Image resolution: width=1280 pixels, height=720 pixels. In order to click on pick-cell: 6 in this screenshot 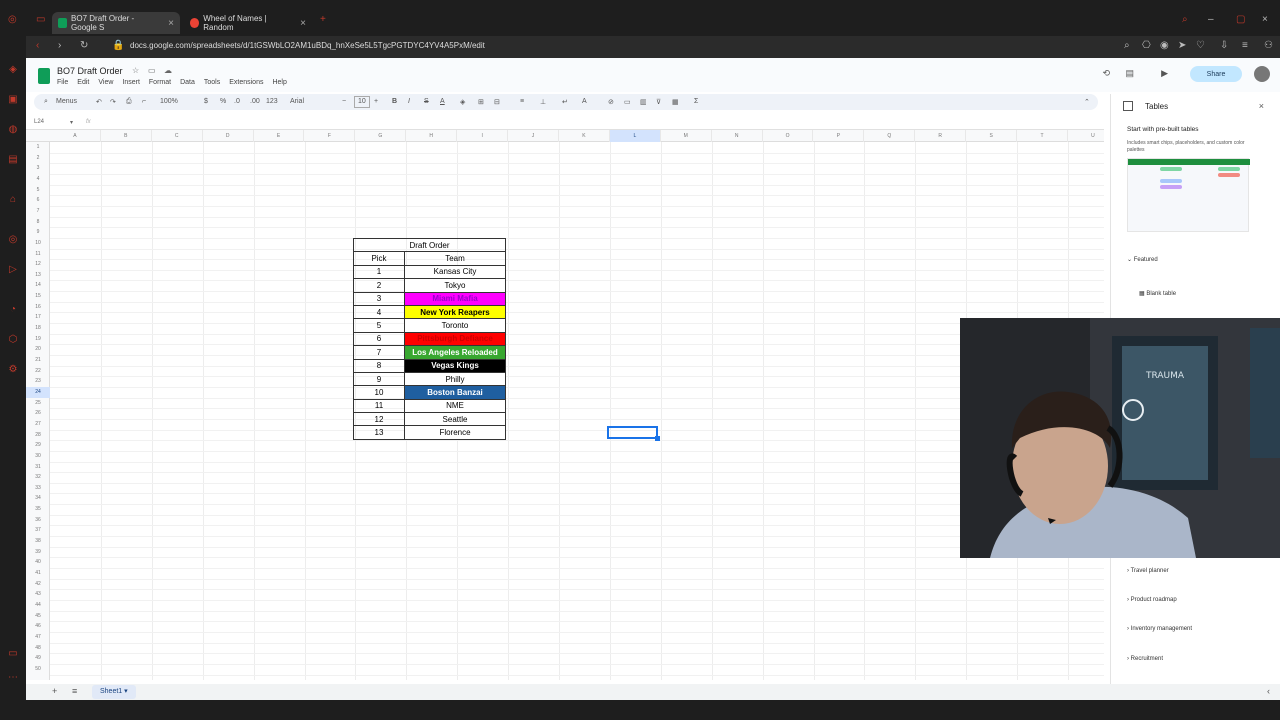, I will do `click(379, 339)`.